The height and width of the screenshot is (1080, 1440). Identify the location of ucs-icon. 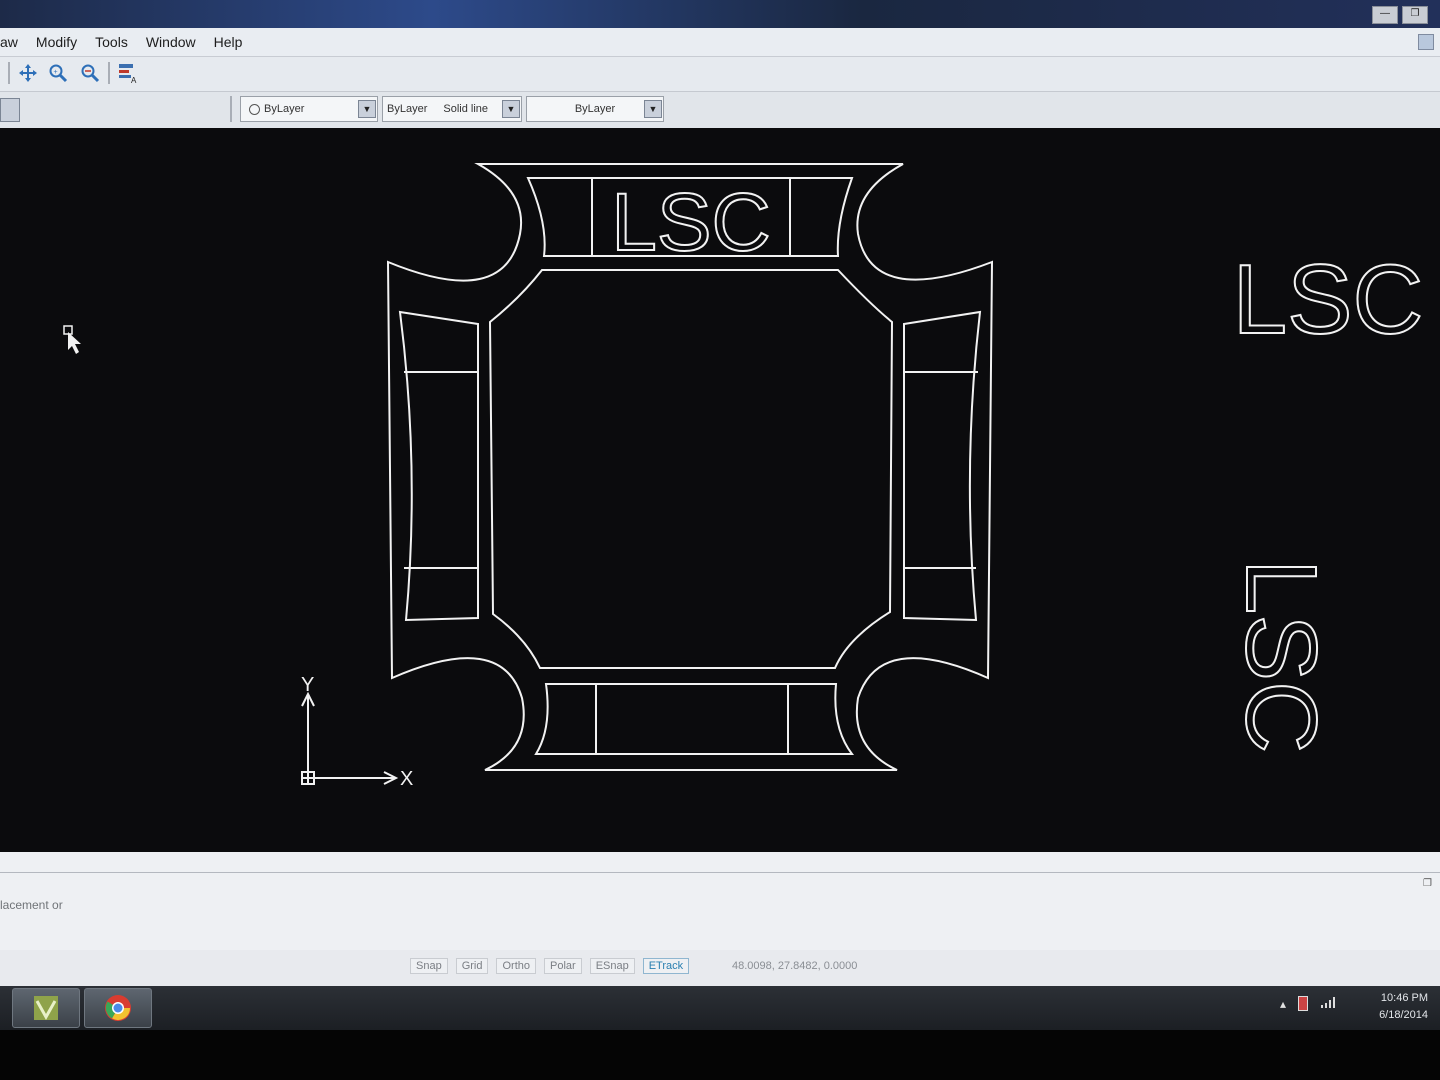
(350, 738).